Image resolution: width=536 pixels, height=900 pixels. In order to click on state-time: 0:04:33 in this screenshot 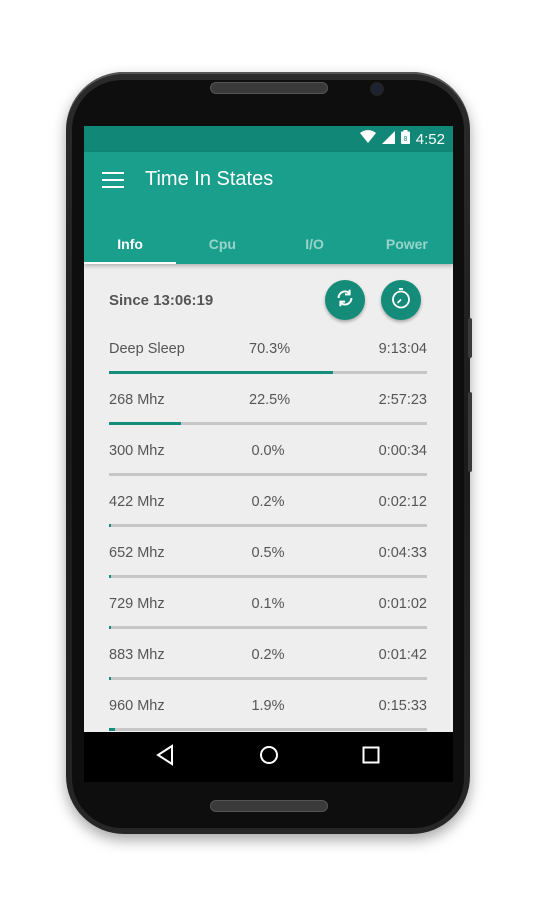, I will do `click(402, 553)`.